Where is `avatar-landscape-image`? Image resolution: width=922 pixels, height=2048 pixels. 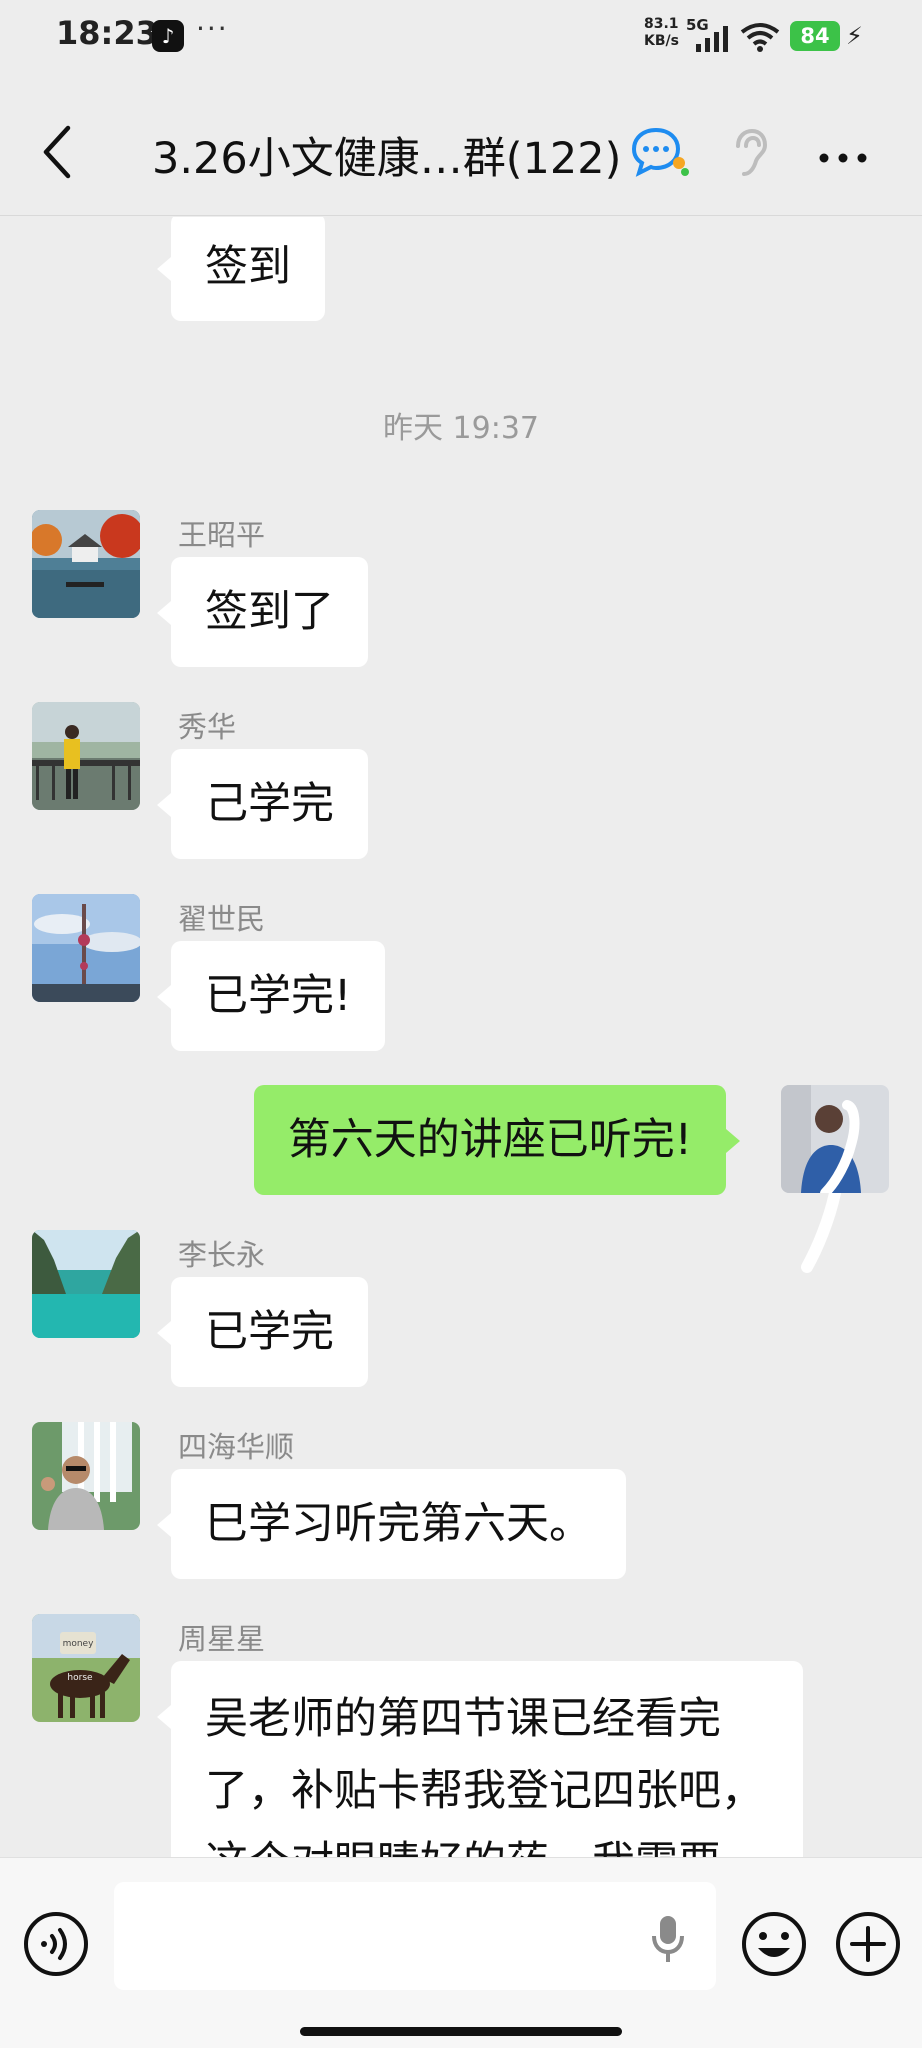 avatar-landscape-image is located at coordinates (86, 564).